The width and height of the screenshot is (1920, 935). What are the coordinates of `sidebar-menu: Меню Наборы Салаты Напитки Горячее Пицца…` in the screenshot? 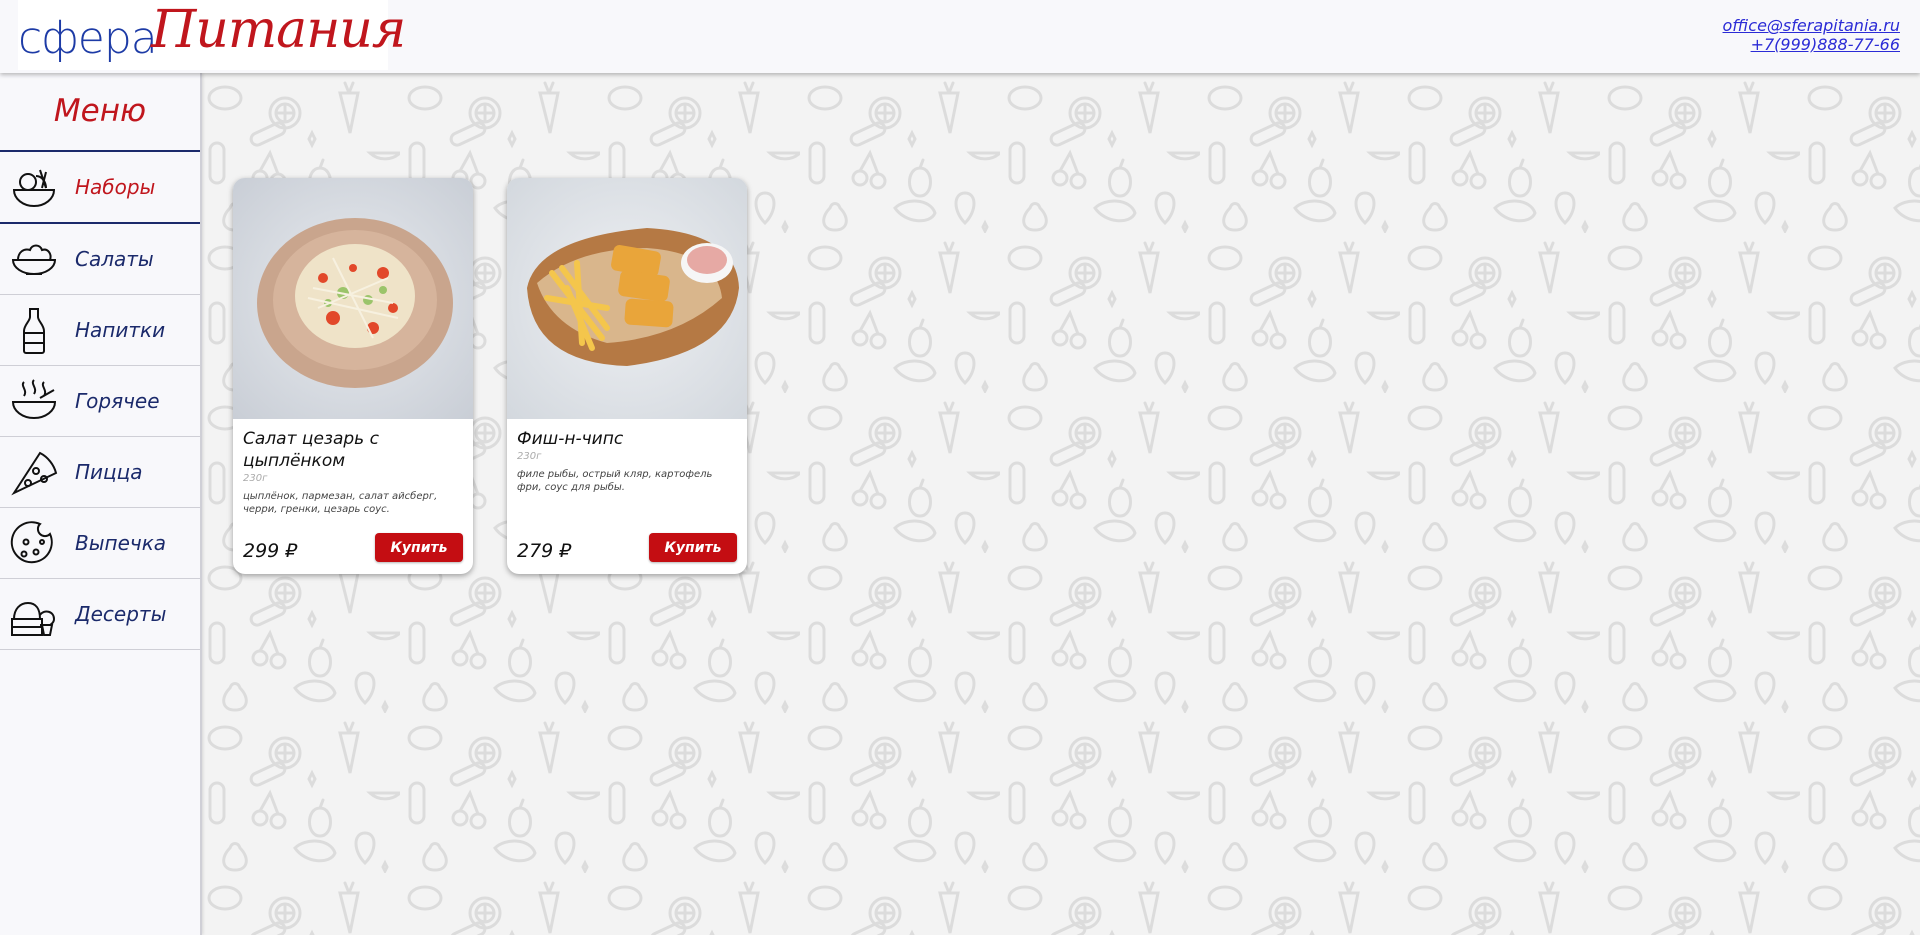 It's located at (101, 504).